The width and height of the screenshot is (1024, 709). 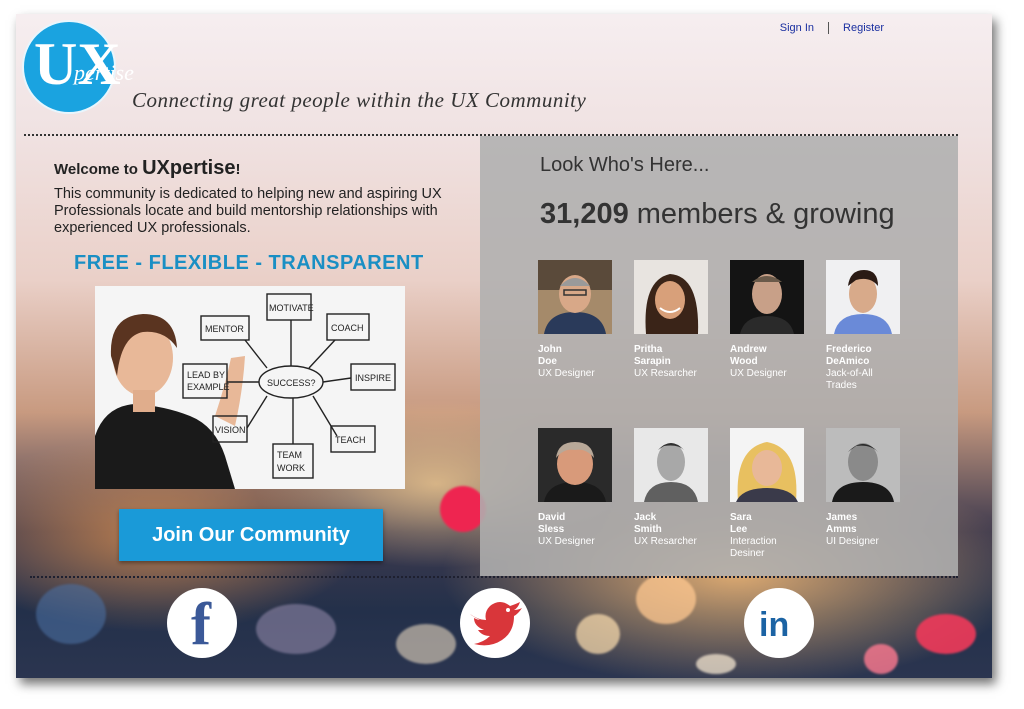 I want to click on member-last-name: Sarapin, so click(x=652, y=361).